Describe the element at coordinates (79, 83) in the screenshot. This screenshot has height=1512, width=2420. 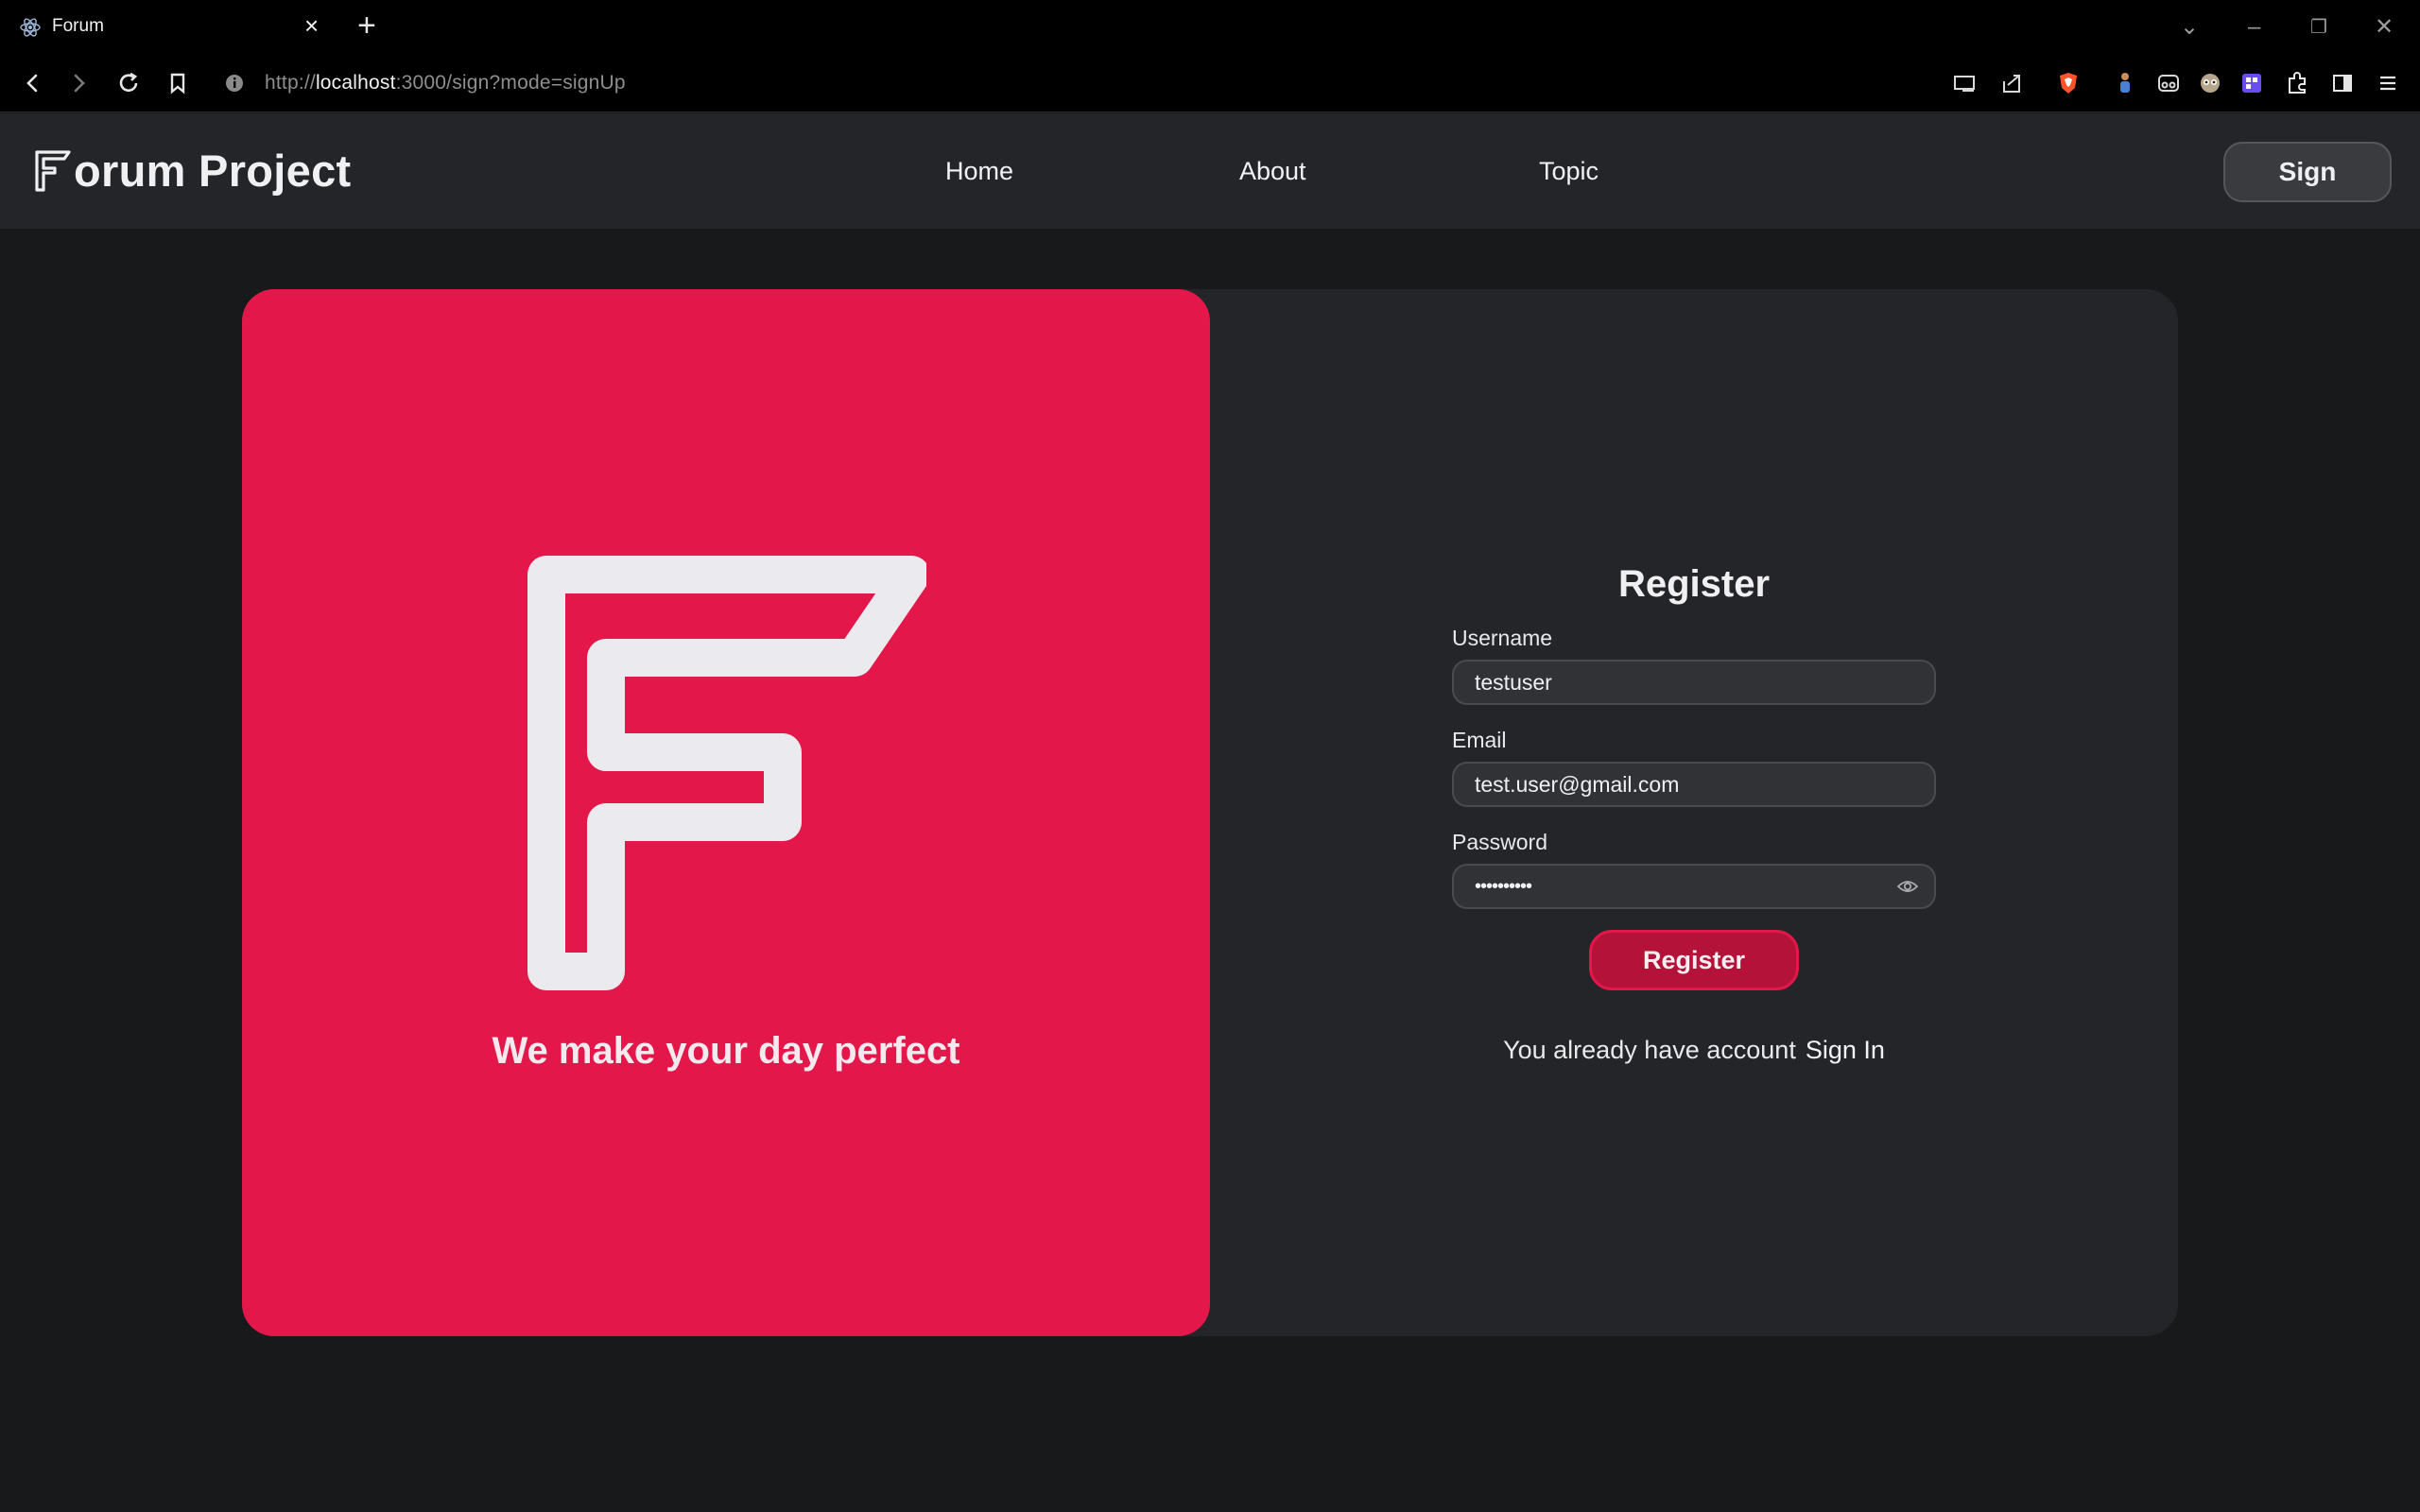
I see `forward-icon` at that location.